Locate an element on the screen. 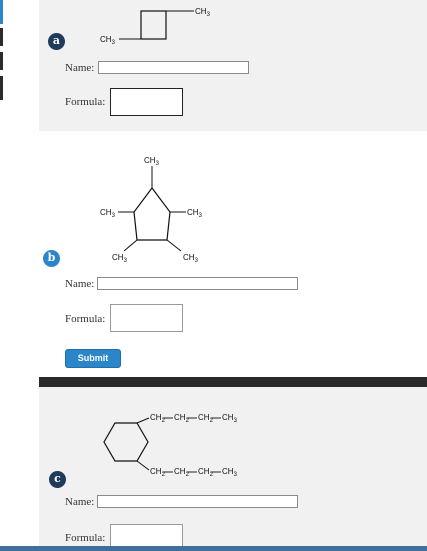  formula-label-a: Formula: is located at coordinates (85, 102).